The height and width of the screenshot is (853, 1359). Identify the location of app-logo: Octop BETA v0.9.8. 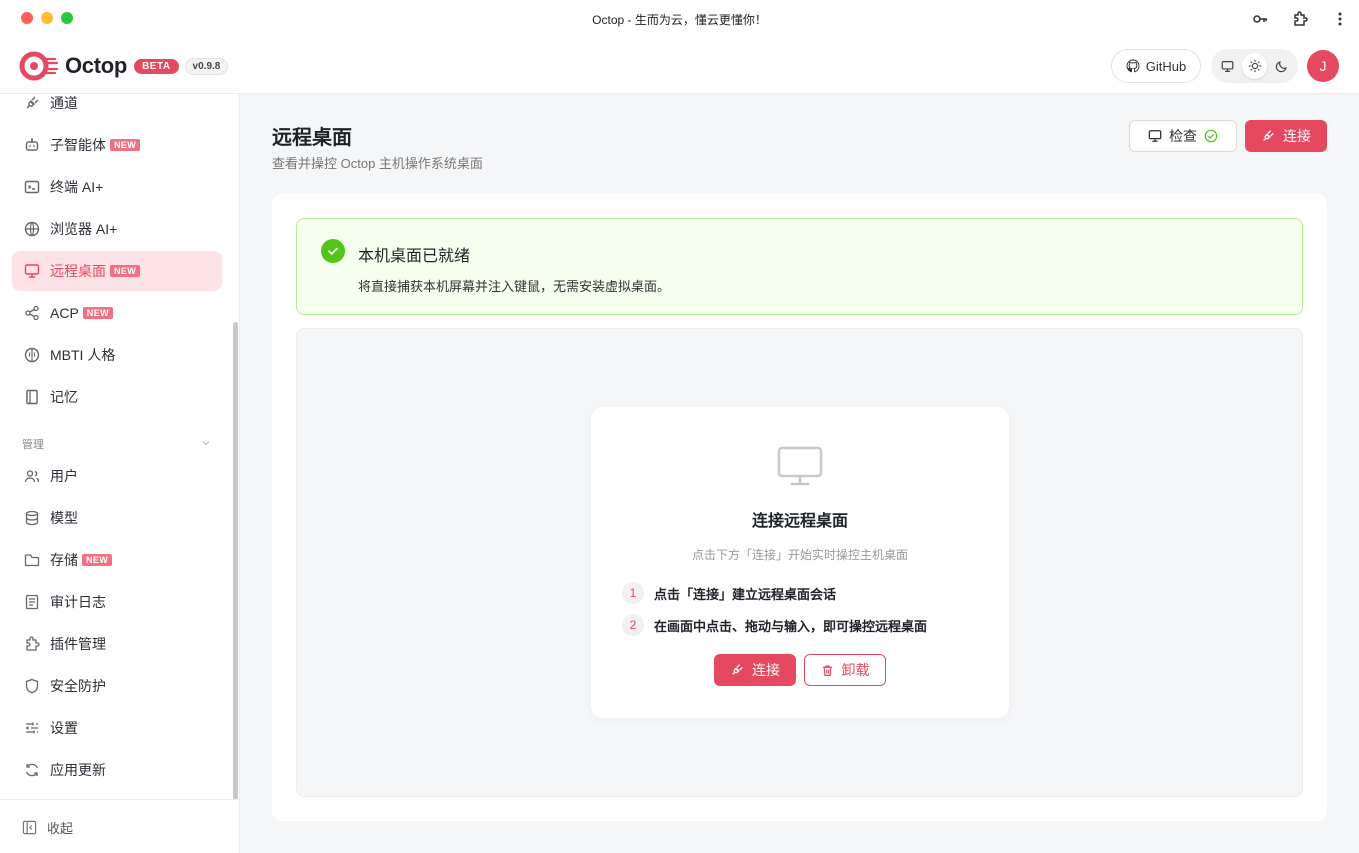
(124, 66).